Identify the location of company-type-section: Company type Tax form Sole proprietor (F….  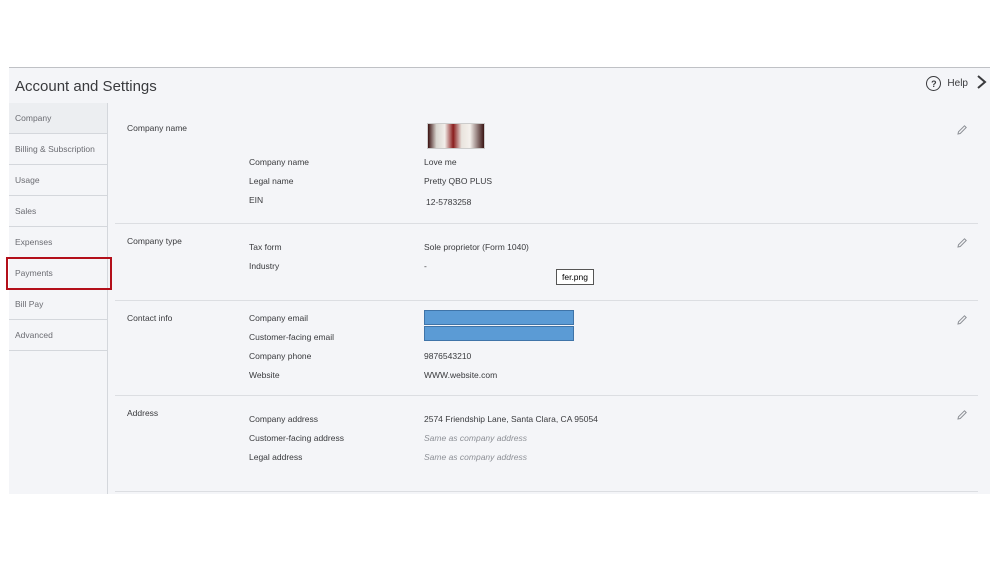
(546, 262).